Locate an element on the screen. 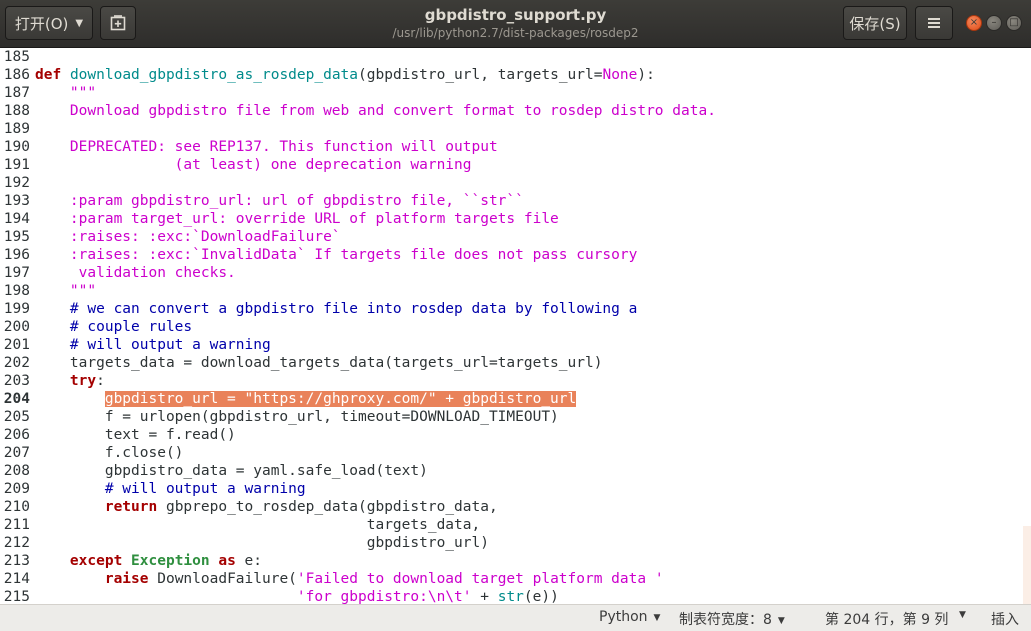 The width and height of the screenshot is (1031, 631). line-number: 215 is located at coordinates (16, 596).